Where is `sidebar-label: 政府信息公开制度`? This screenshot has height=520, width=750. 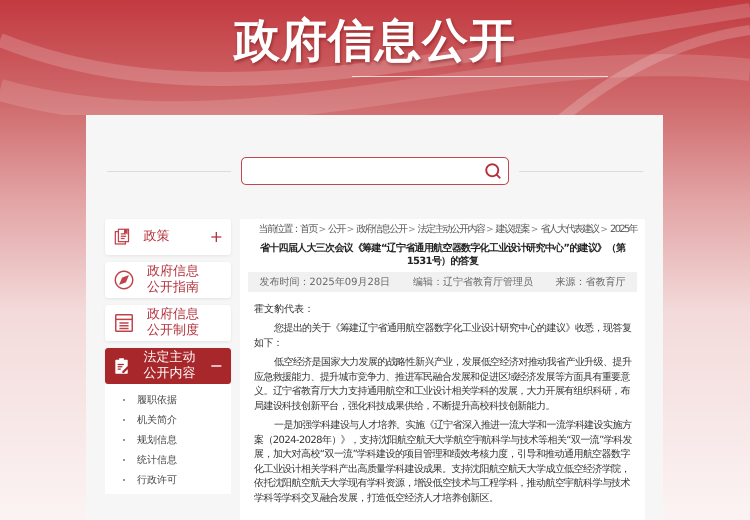 sidebar-label: 政府信息公开制度 is located at coordinates (173, 323).